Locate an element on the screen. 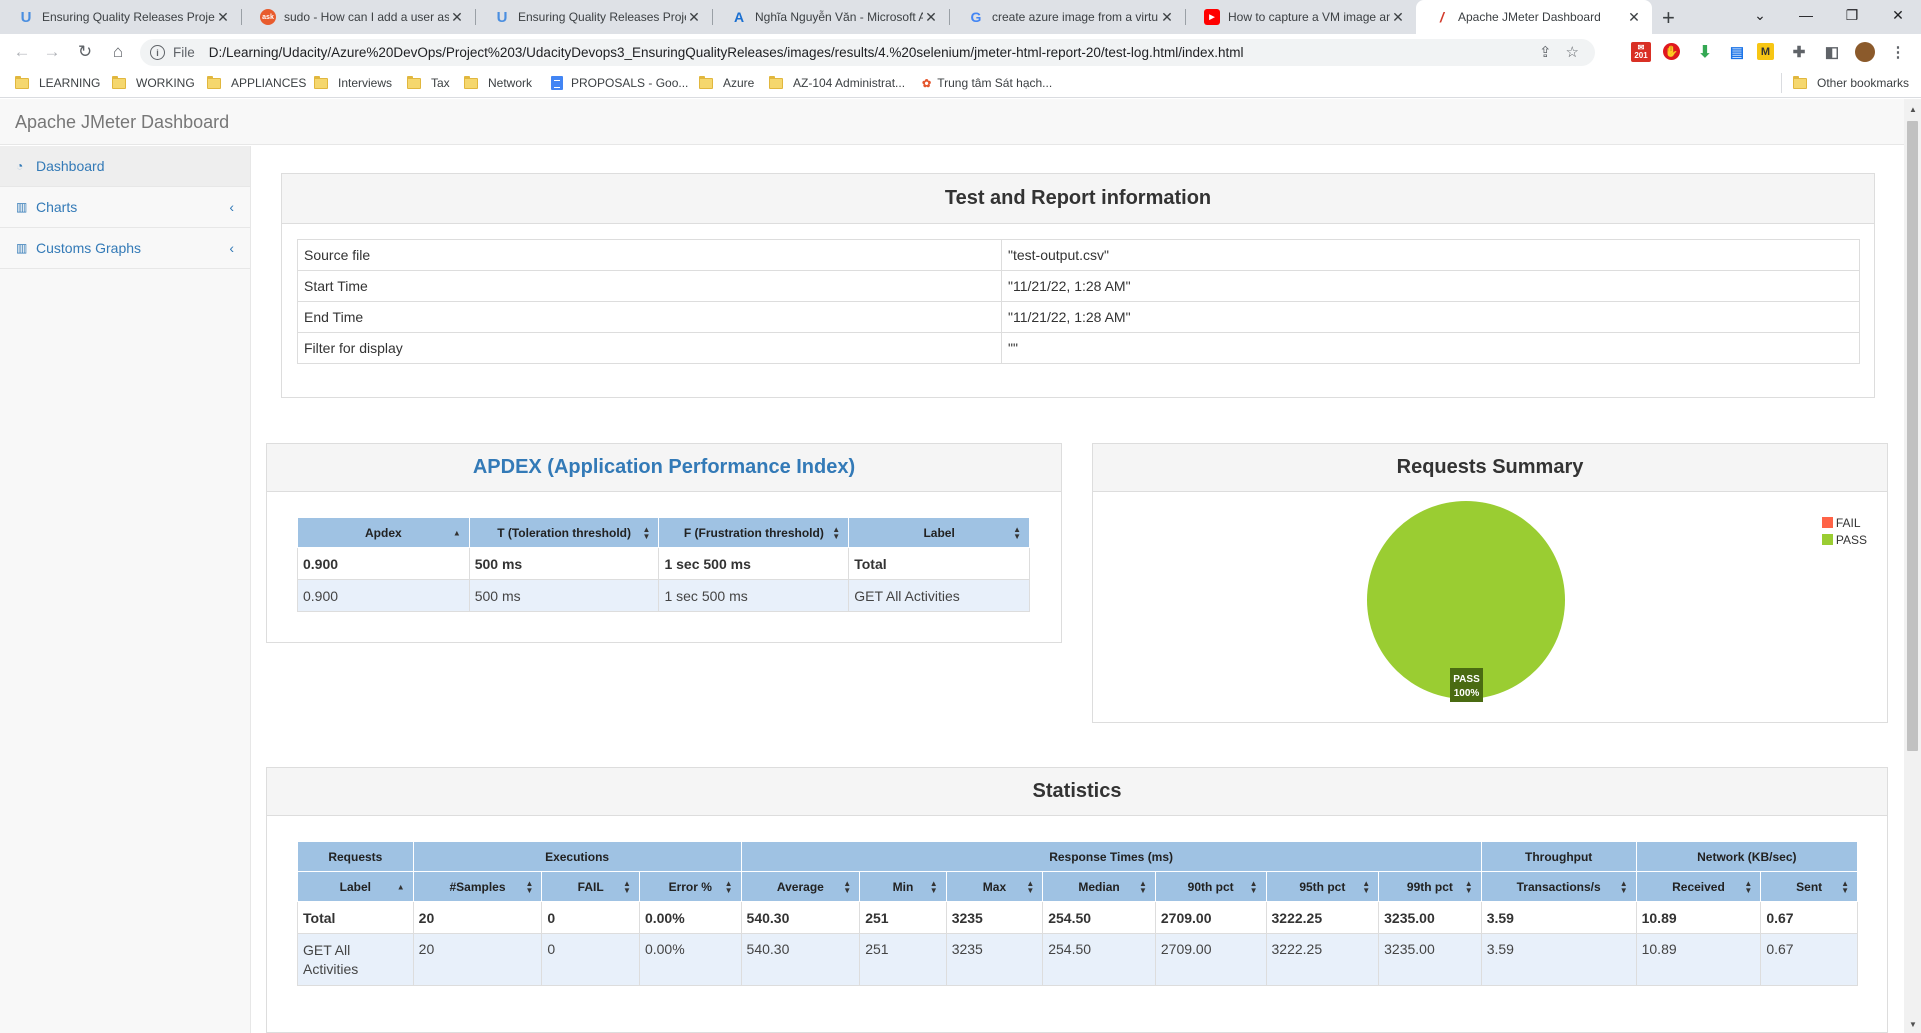 Image resolution: width=1921 pixels, height=1033 pixels. sidebar-item-charts: ▥ Charts ‹ is located at coordinates (125, 207).